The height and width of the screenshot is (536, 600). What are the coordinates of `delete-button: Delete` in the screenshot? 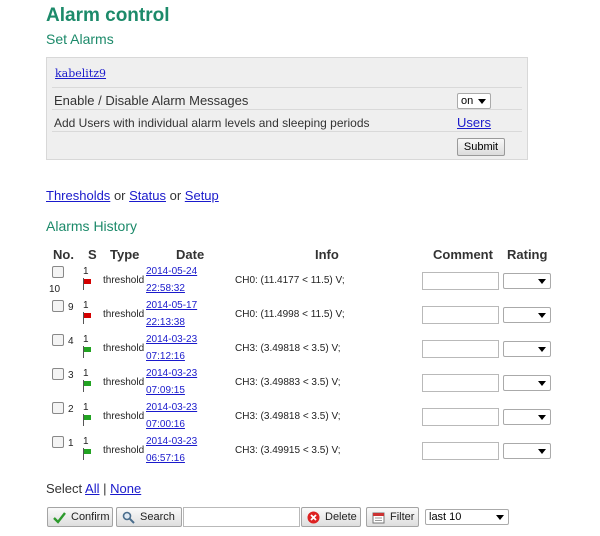 It's located at (331, 517).